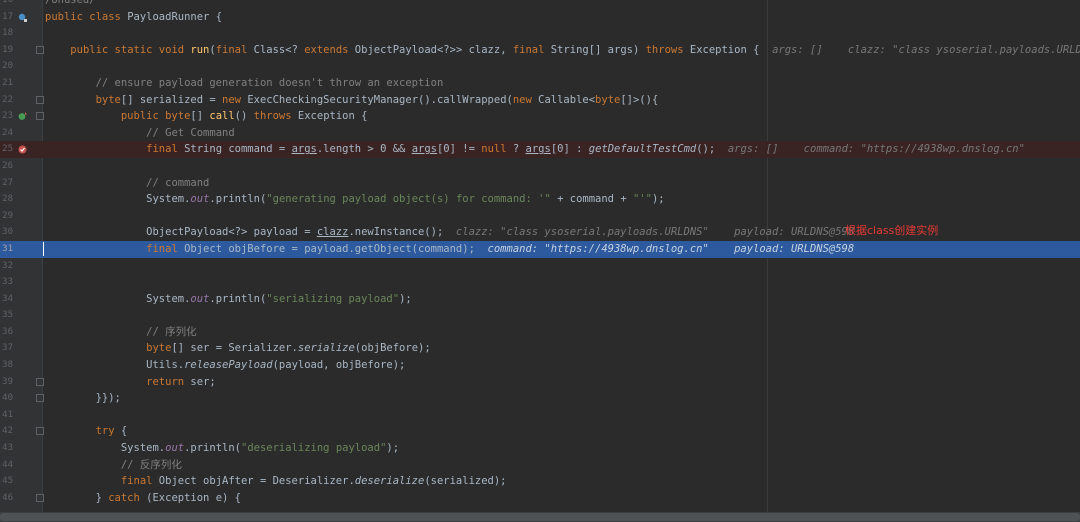  I want to click on code-line: 18, so click(540, 33).